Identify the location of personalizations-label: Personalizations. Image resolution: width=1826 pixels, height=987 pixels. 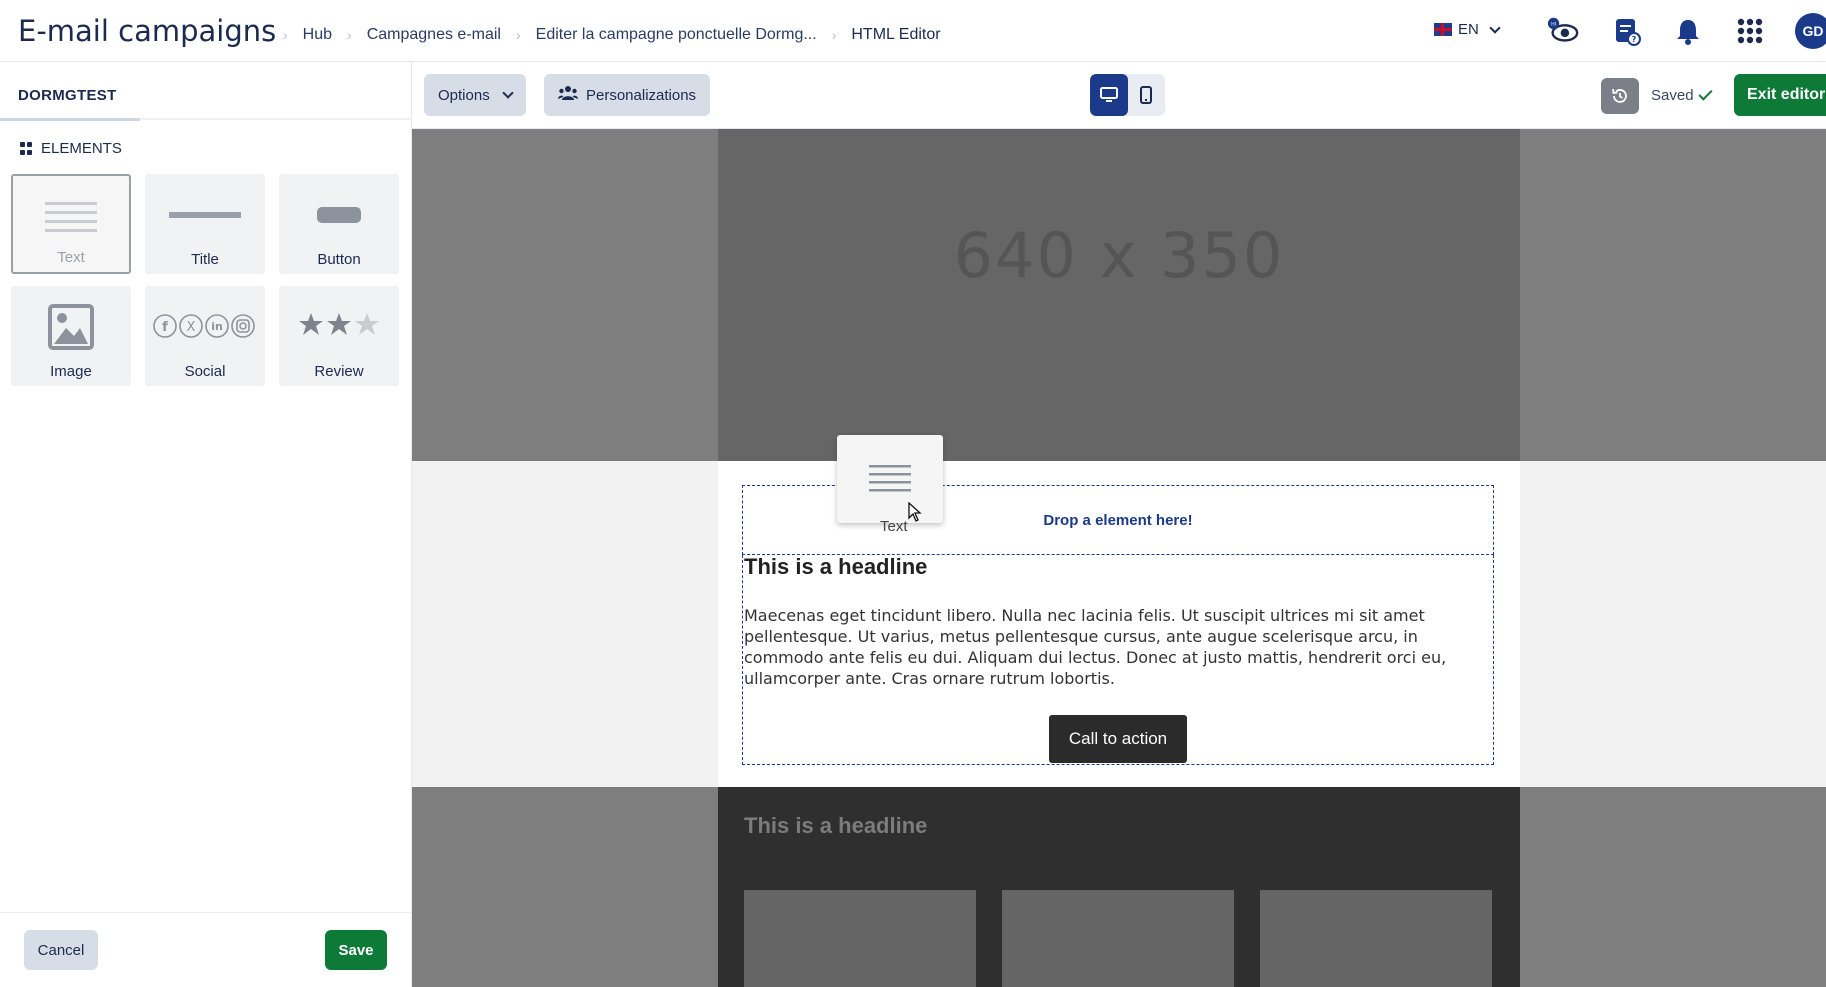
(641, 95).